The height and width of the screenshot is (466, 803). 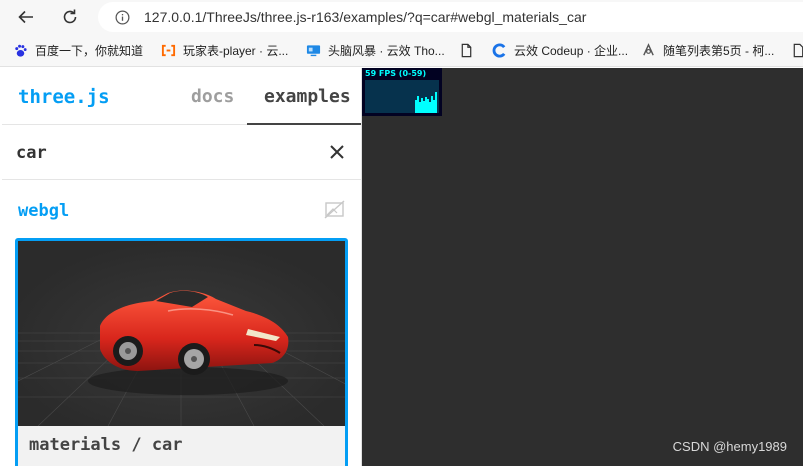 I want to click on baidu-paw-icon, so click(x=20, y=51).